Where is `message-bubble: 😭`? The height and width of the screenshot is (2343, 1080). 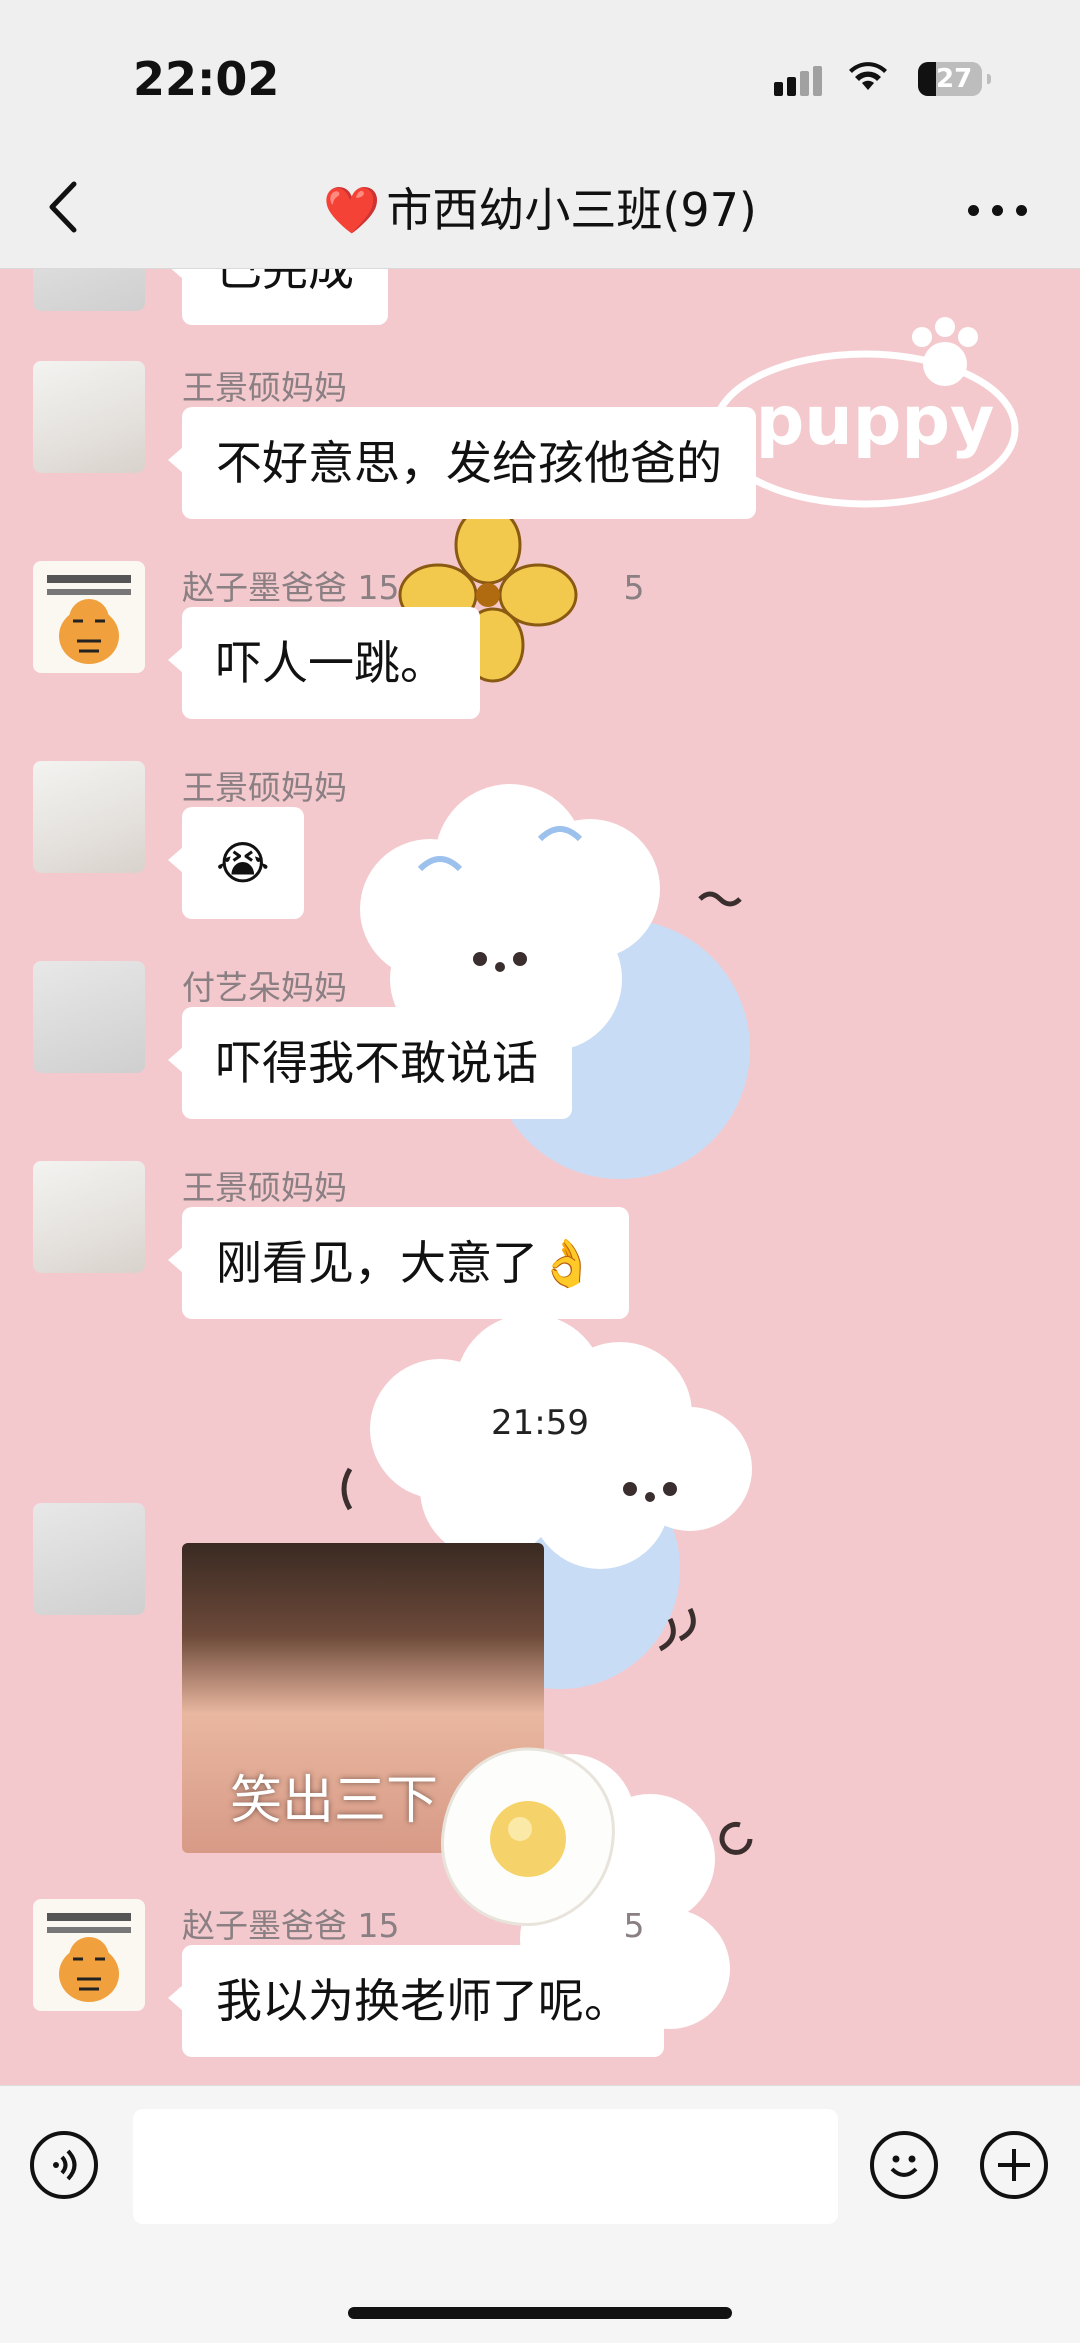 message-bubble: 😭 is located at coordinates (236, 863).